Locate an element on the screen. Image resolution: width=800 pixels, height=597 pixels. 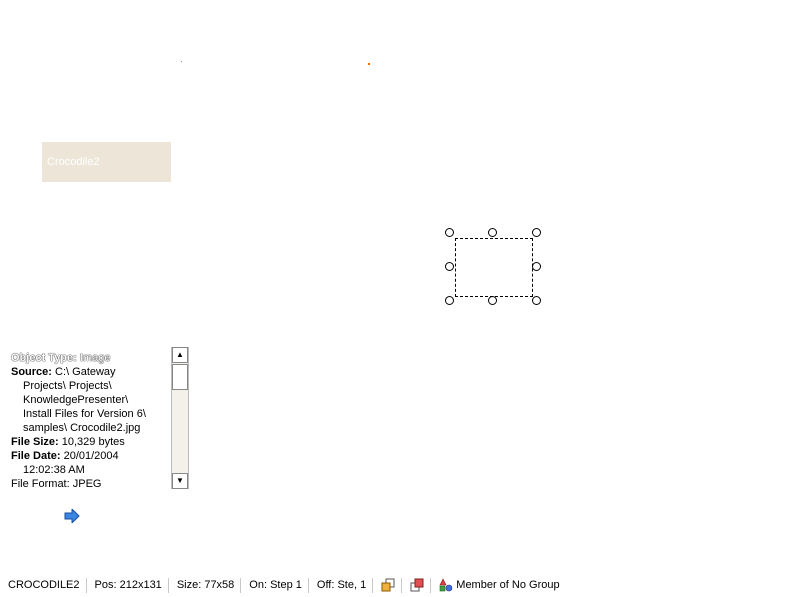
next-arrow-icon is located at coordinates (72, 516).